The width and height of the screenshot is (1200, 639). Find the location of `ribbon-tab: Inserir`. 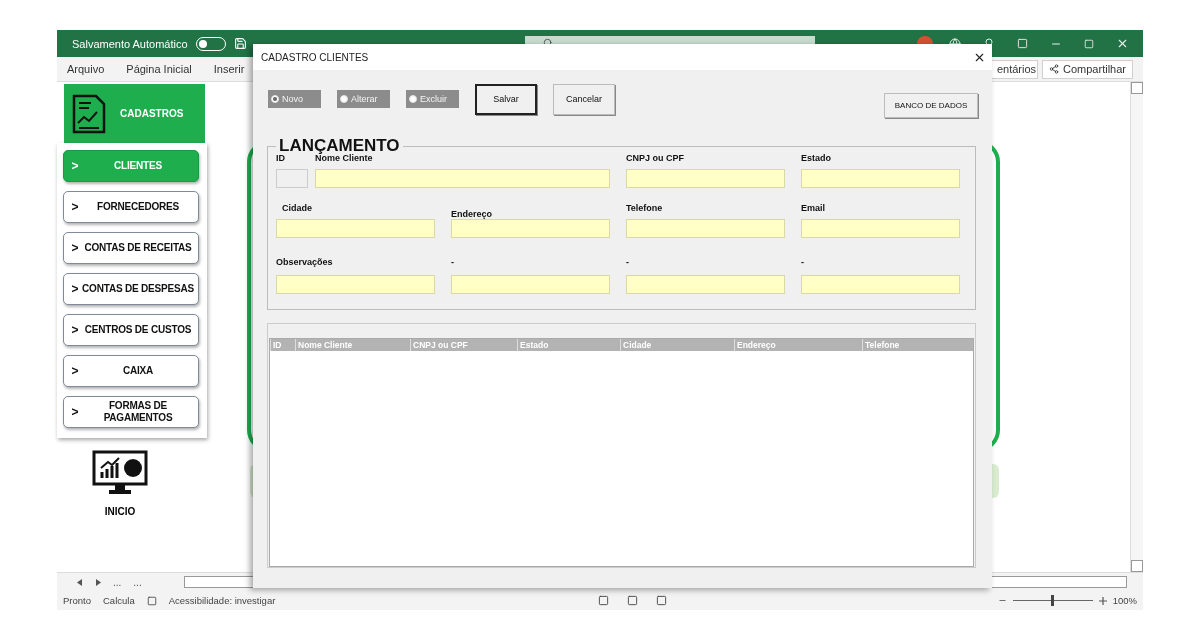

ribbon-tab: Inserir is located at coordinates (229, 69).